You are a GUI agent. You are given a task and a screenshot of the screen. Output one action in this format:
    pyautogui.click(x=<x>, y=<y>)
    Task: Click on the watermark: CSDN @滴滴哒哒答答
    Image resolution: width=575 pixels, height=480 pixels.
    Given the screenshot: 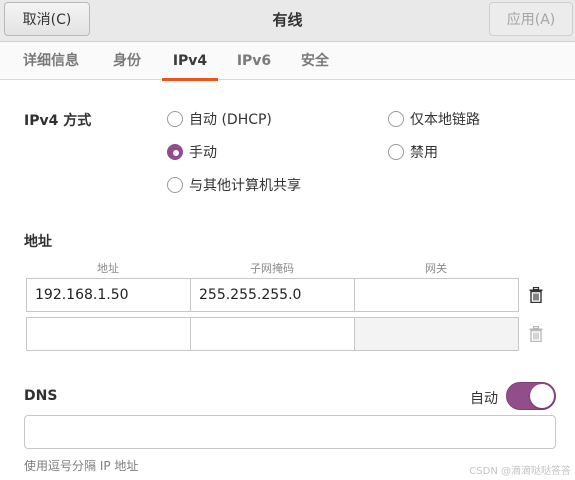 What is the action you would take?
    pyautogui.click(x=520, y=471)
    